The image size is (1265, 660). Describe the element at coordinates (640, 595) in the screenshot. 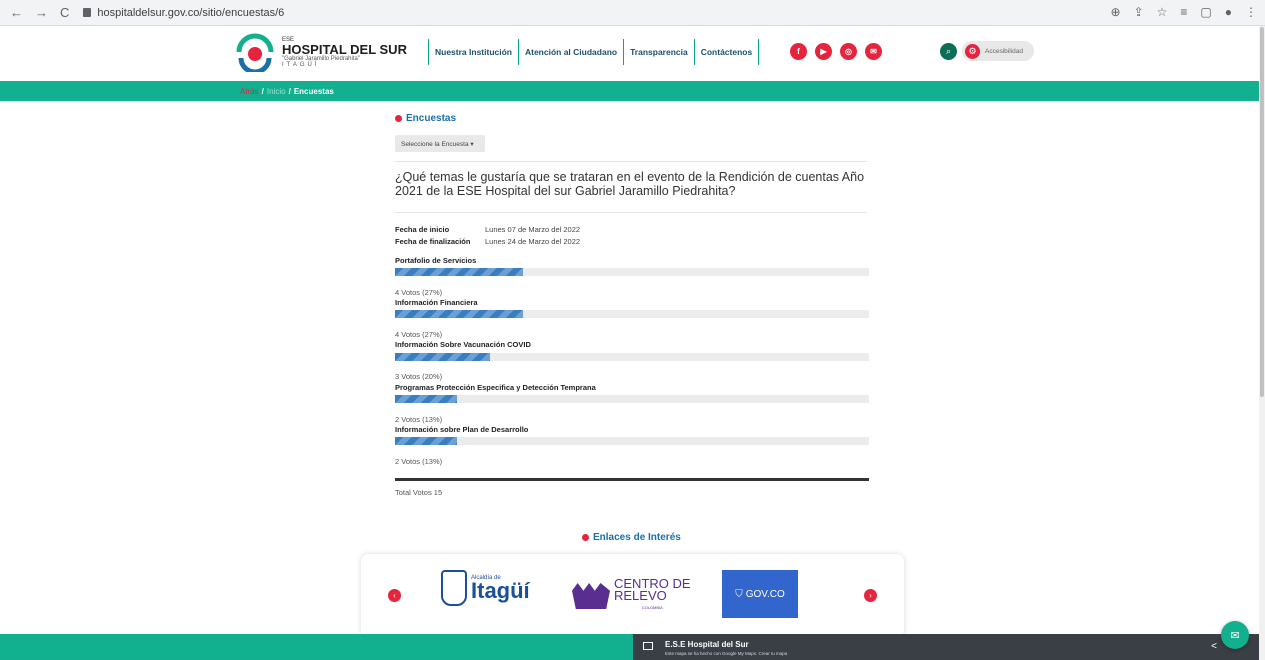

I see `relevo-line2: RELEVO` at that location.